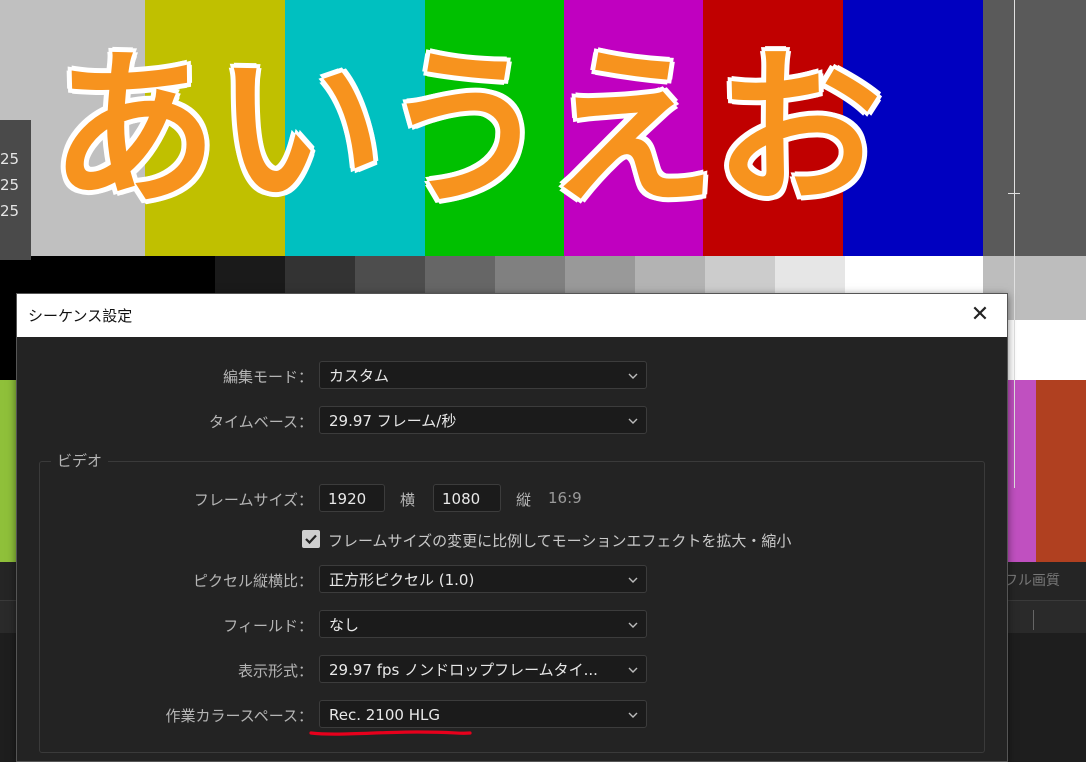  Describe the element at coordinates (253, 500) in the screenshot. I see `frame-size-label: フレームサイズ：` at that location.